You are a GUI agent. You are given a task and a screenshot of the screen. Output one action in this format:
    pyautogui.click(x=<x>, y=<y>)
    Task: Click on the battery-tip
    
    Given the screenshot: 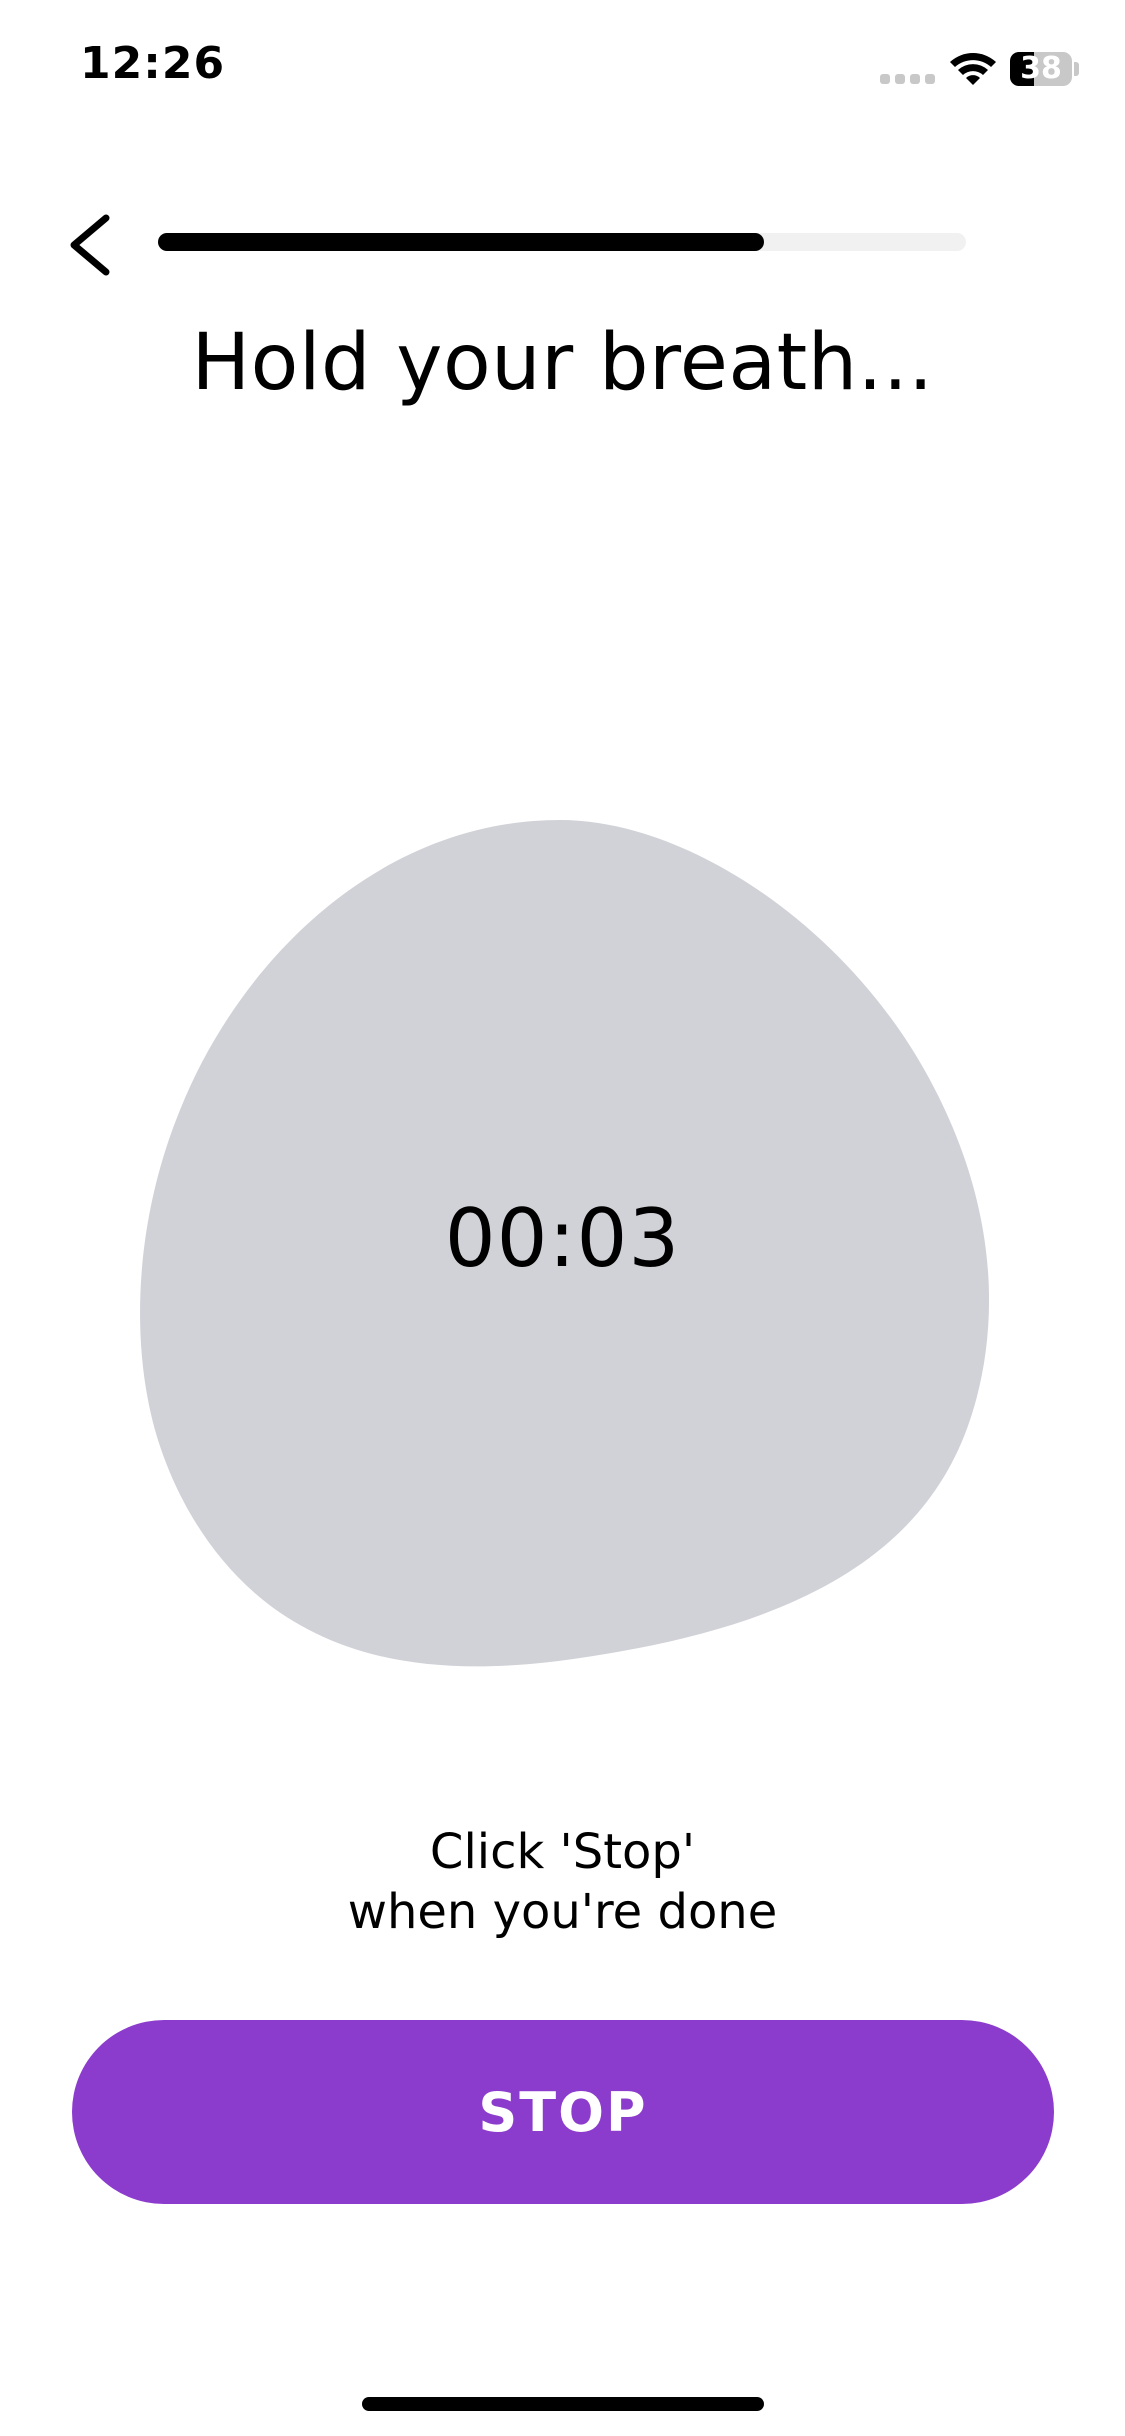 What is the action you would take?
    pyautogui.click(x=1076, y=69)
    